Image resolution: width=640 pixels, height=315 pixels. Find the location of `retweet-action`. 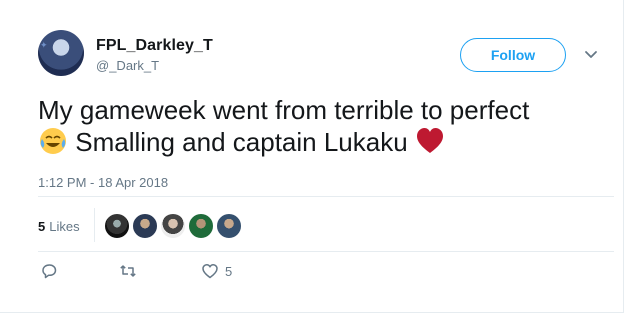

retweet-action is located at coordinates (131, 271).